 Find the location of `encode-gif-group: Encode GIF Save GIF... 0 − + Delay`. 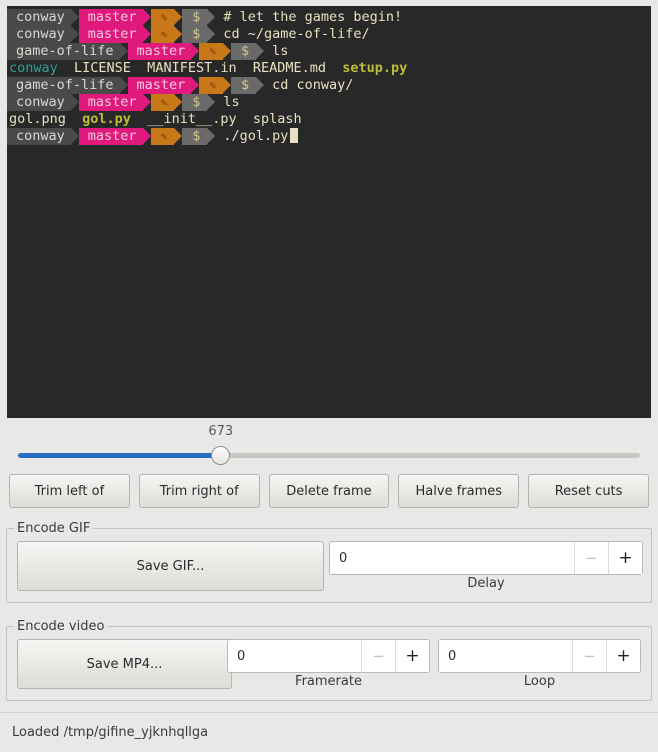

encode-gif-group: Encode GIF Save GIF... 0 − + Delay is located at coordinates (329, 562).